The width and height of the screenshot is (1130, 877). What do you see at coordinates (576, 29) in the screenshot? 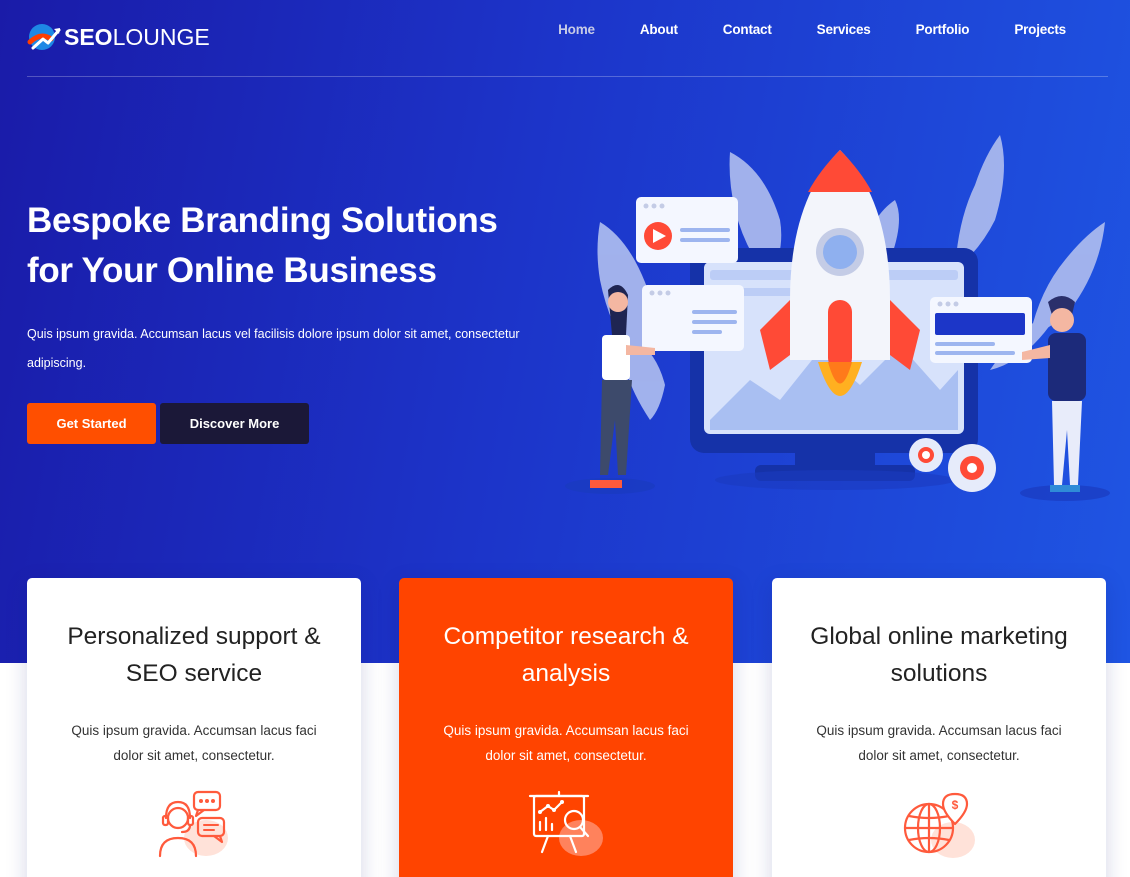
I see `nav-home: Home` at bounding box center [576, 29].